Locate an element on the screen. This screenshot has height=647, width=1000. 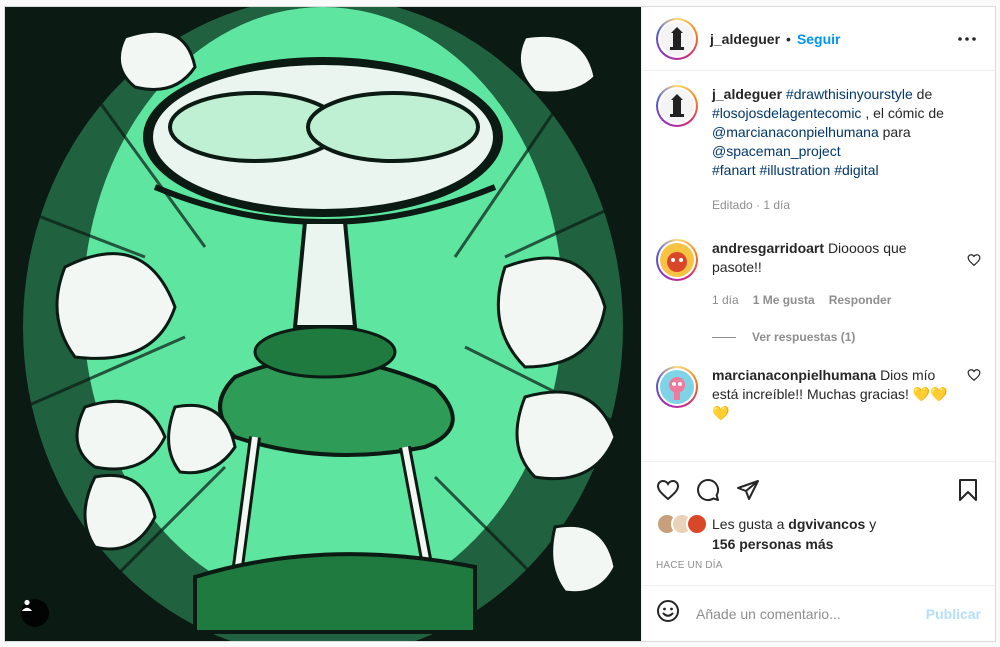
caption-author-avatar is located at coordinates (677, 106).